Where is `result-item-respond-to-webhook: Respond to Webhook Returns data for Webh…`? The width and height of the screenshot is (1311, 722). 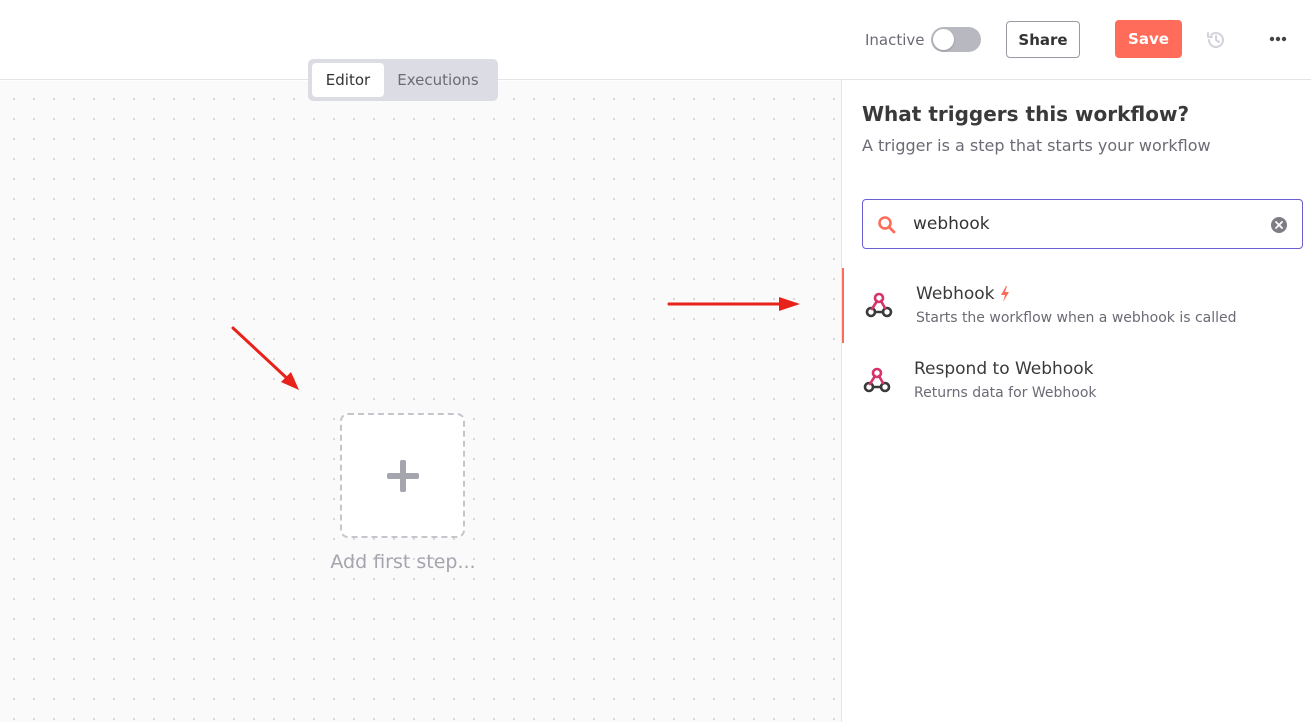
result-item-respond-to-webhook: Respond to Webhook Returns data for Webh… is located at coordinates (1076, 380).